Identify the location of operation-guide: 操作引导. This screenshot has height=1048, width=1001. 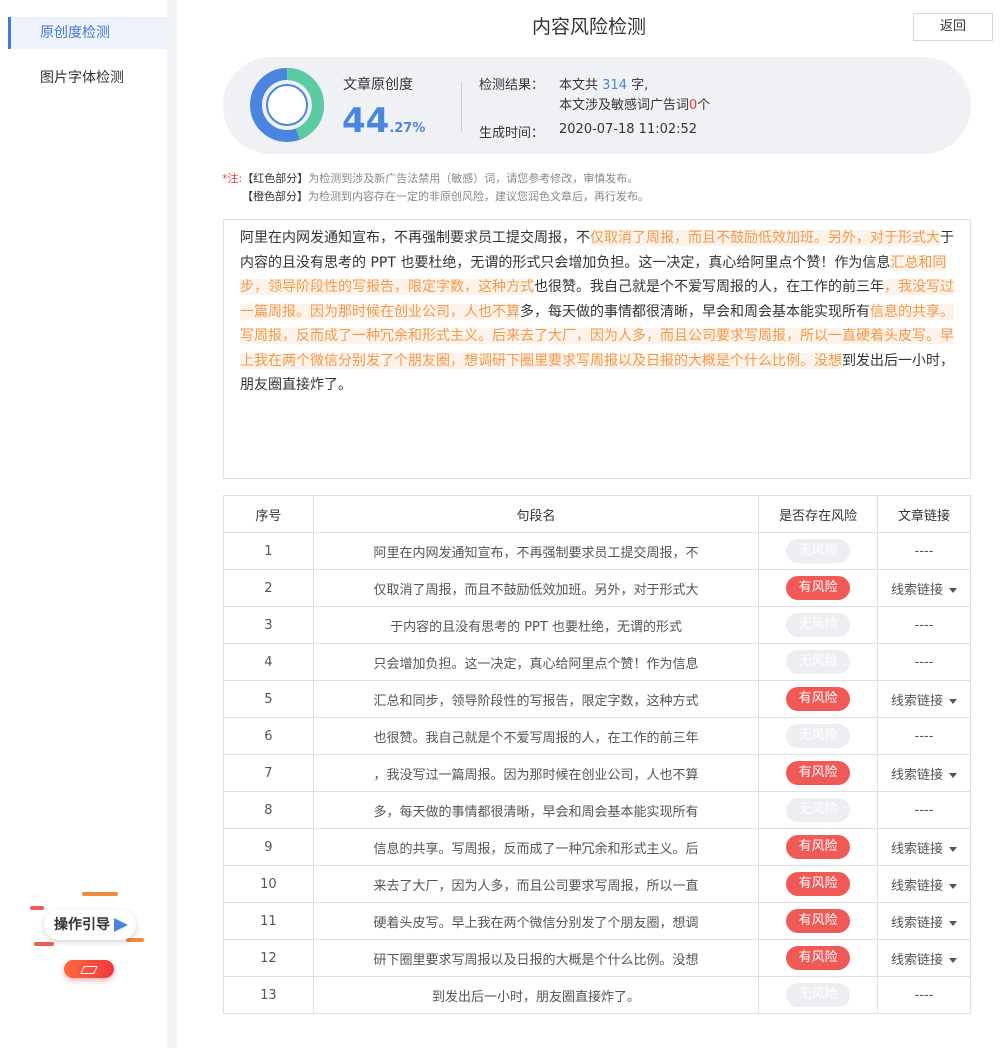
(90, 940).